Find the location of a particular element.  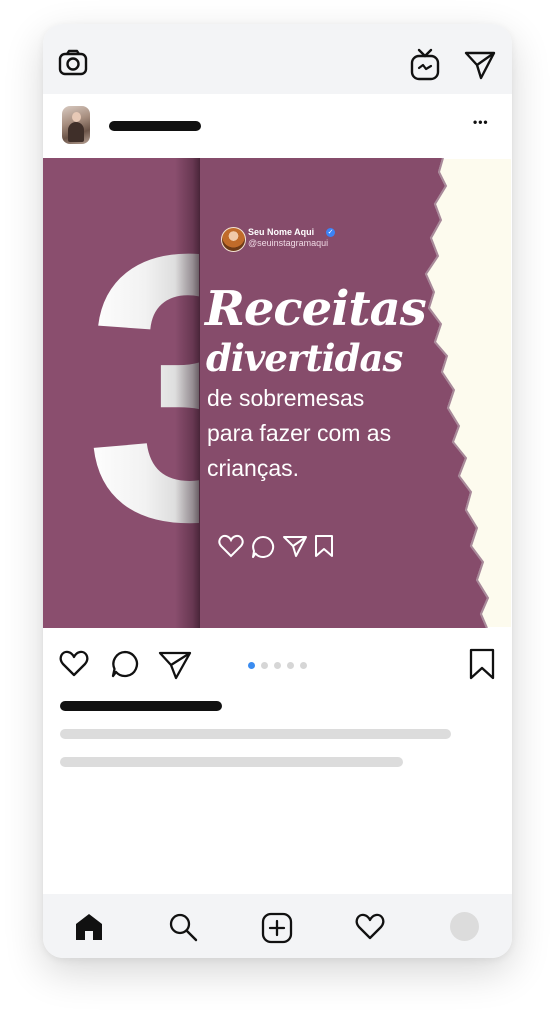

post-inner-icons is located at coordinates (278, 547).